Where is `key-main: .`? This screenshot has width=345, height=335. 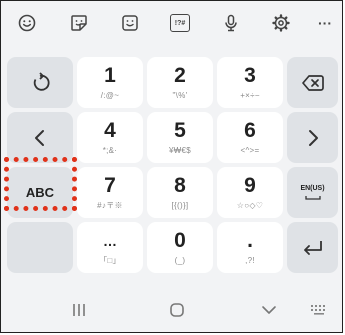
key-main: . is located at coordinates (250, 240).